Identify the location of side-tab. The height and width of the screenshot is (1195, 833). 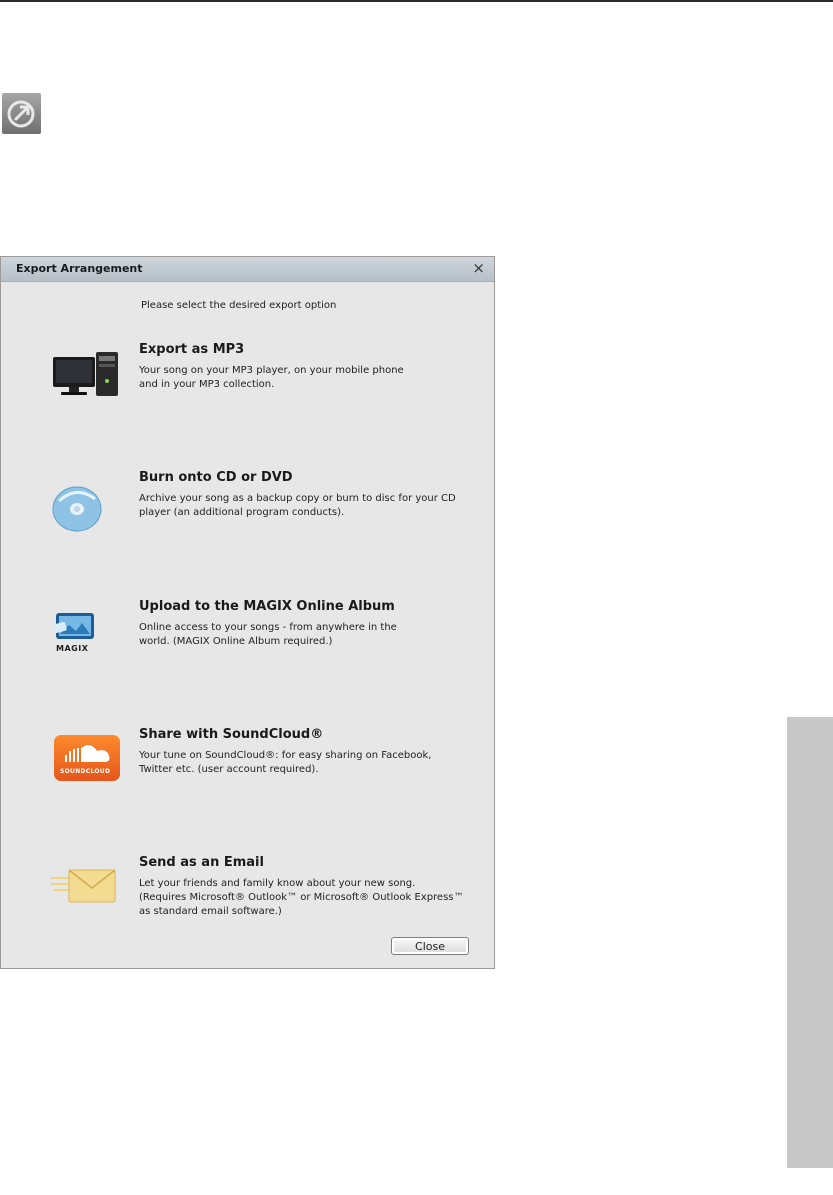
(810, 942).